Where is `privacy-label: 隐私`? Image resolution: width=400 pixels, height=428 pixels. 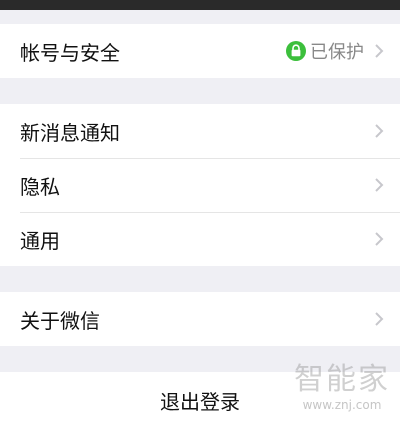
privacy-label: 隐私 is located at coordinates (40, 186).